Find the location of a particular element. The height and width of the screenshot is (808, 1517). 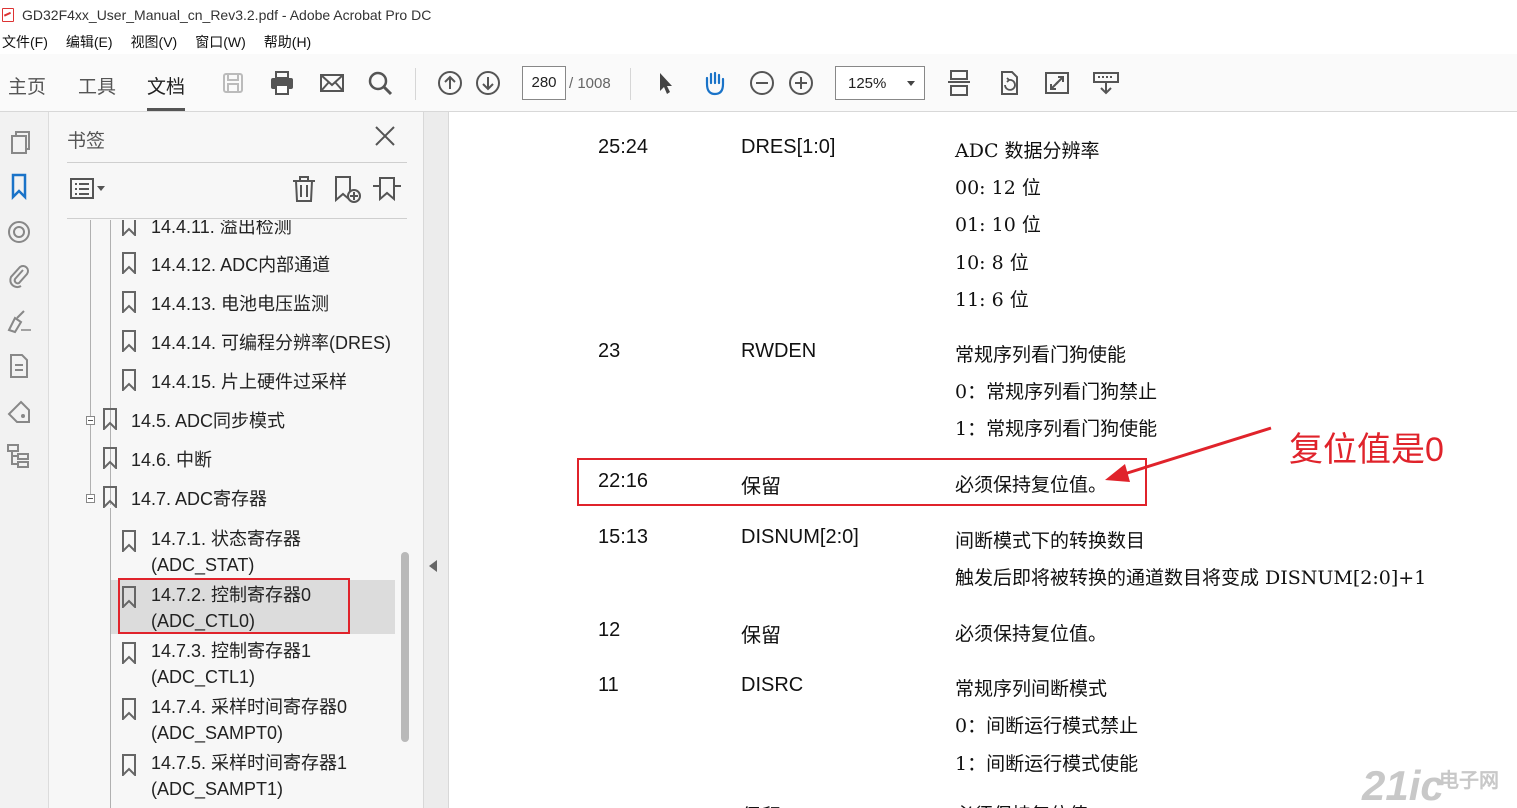

signature-icon is located at coordinates (19, 322).